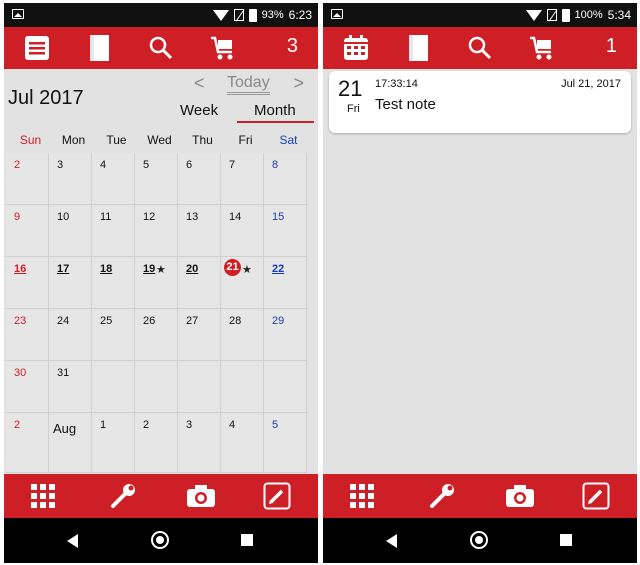 The image size is (640, 565). I want to click on calendar-day-cell: 7, so click(242, 179).